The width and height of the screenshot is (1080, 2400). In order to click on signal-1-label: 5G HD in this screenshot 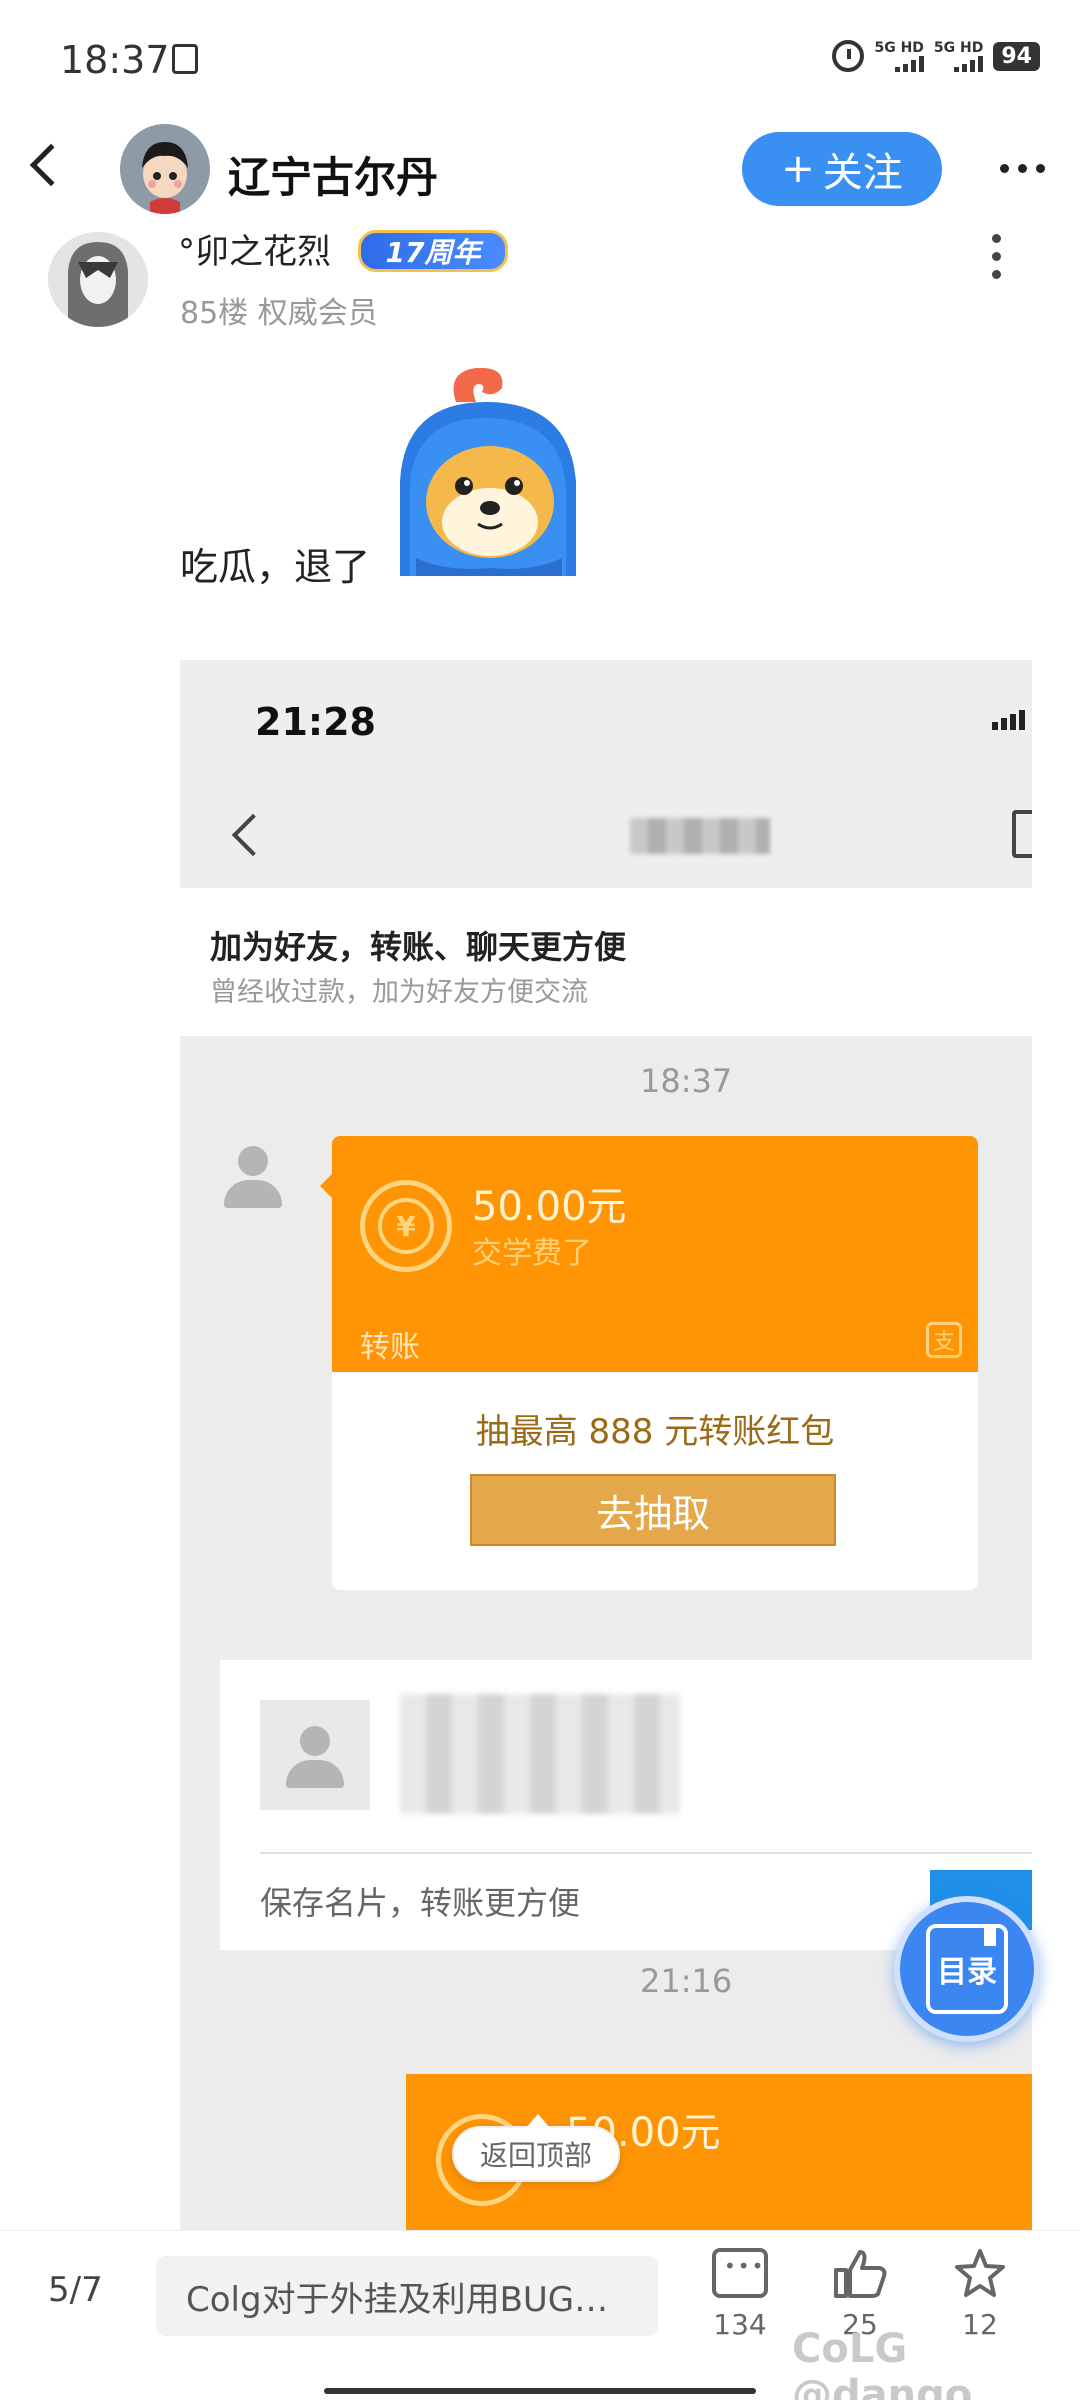, I will do `click(899, 48)`.